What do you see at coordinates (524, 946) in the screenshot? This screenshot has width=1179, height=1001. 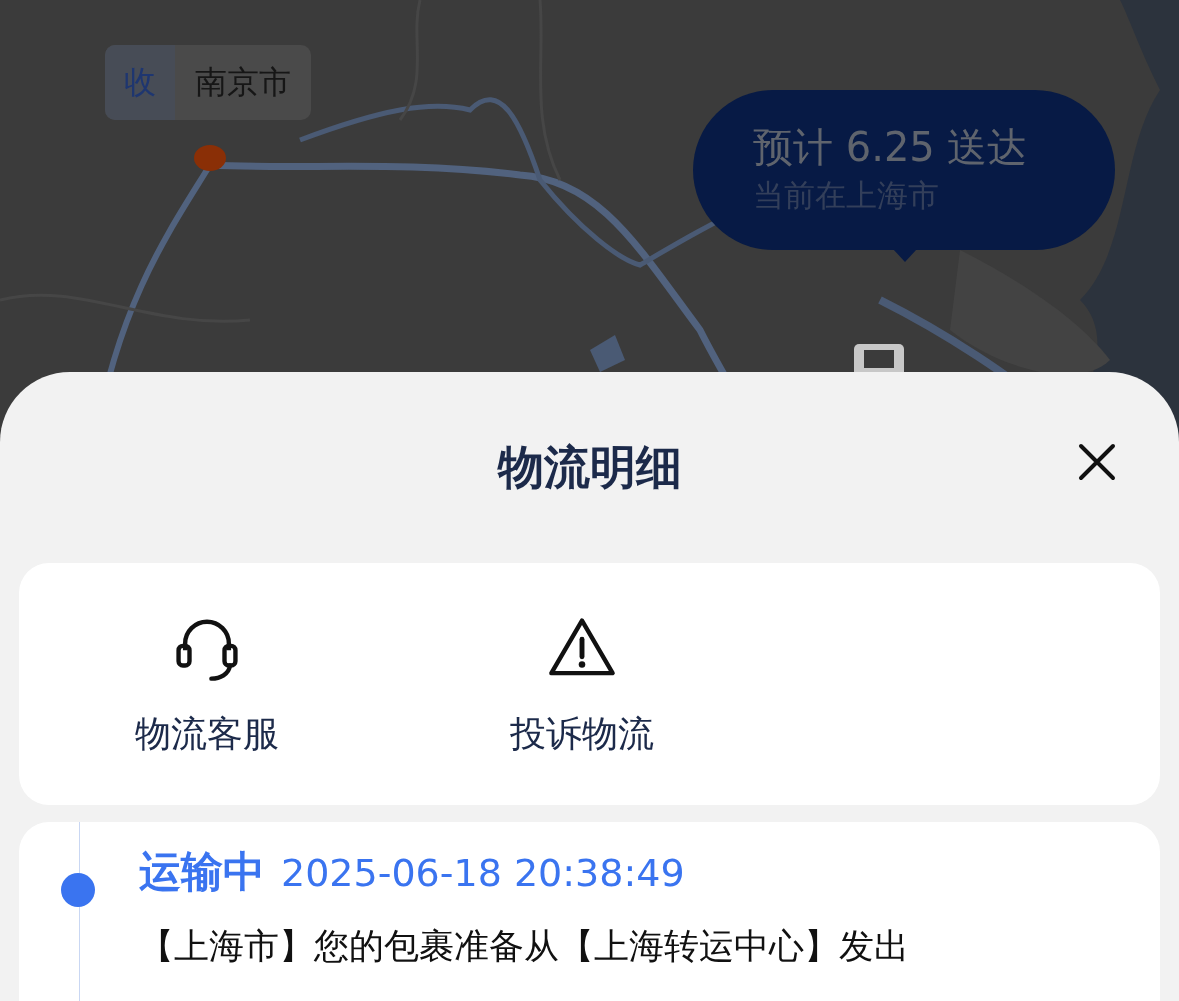 I see `event-description: 【上海市】您的包裹准备从【上海转运中心】发出` at bounding box center [524, 946].